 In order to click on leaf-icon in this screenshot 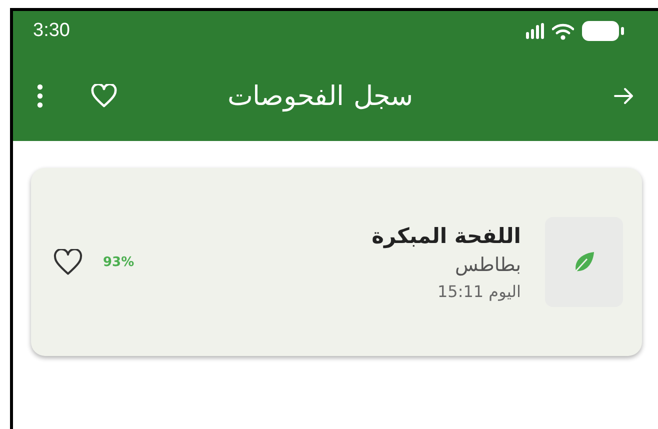, I will do `click(584, 262)`.